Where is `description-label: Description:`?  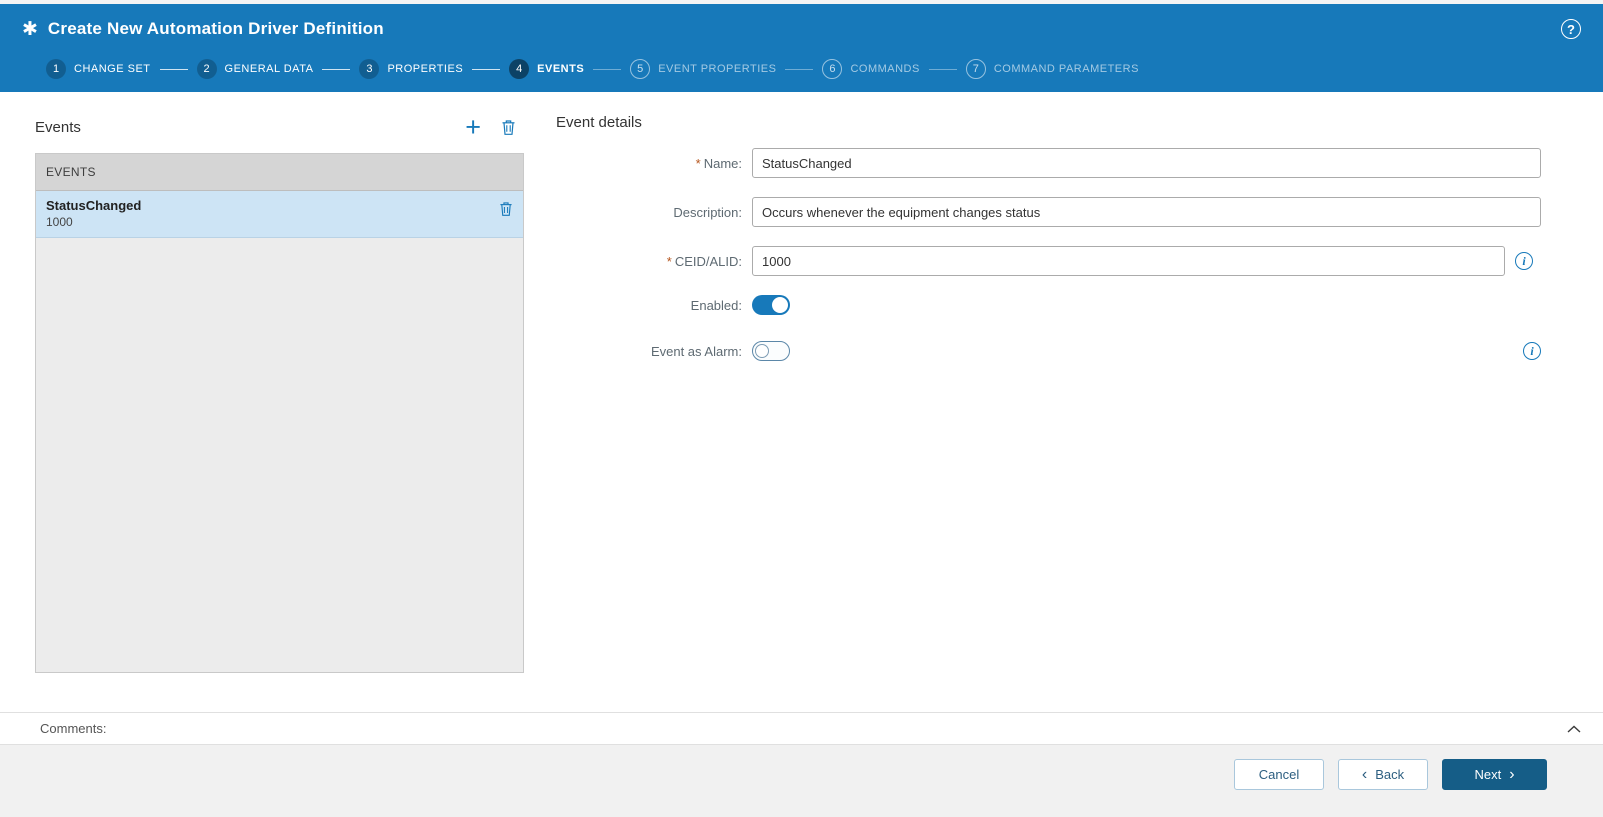 description-label: Description: is located at coordinates (707, 212).